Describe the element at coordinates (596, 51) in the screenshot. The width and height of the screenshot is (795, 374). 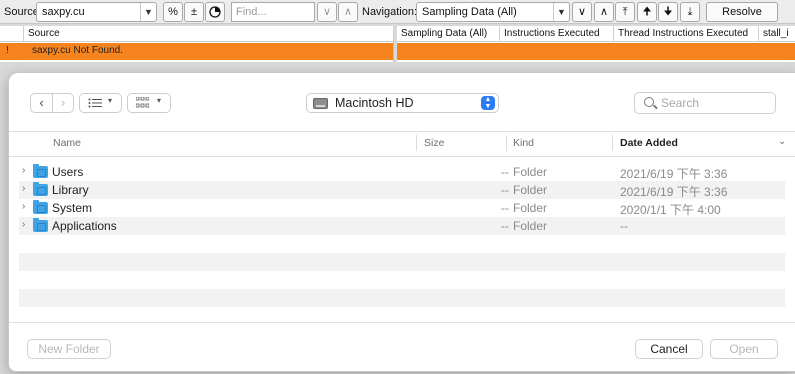
I see `error-row-metrics` at that location.